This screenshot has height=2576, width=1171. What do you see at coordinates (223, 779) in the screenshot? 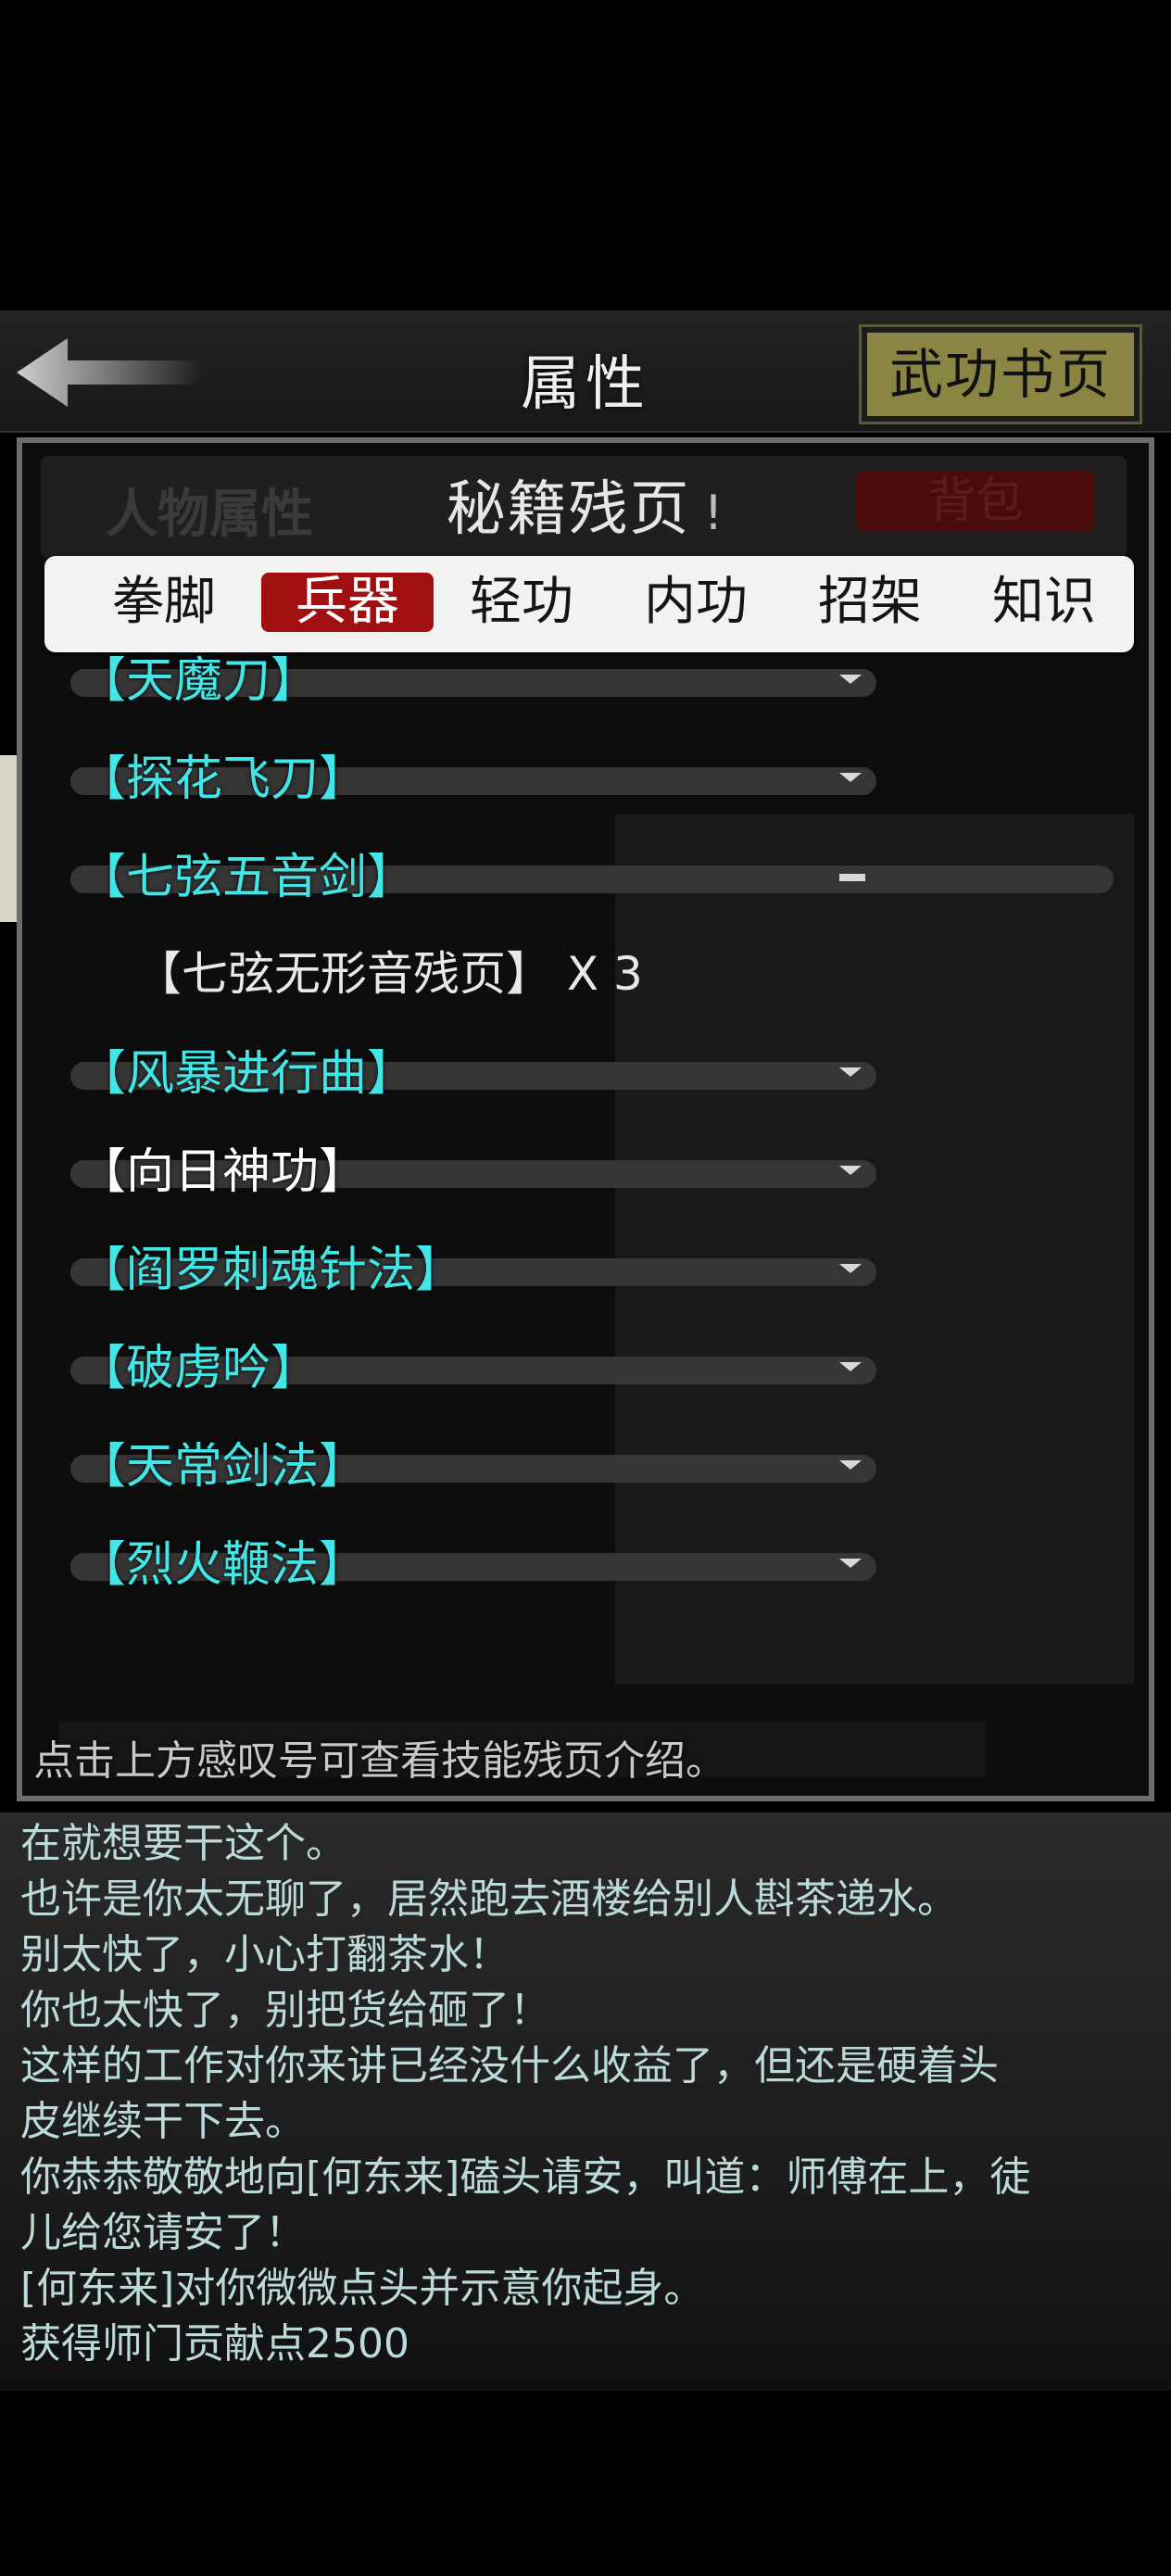
I see `skill-name: 【探花飞刀】` at bounding box center [223, 779].